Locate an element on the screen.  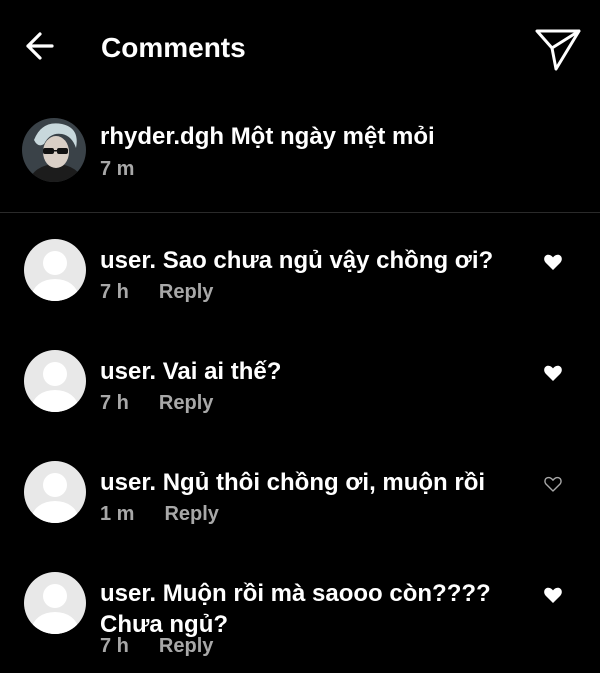
paper-plane-icon is located at coordinates (558, 50).